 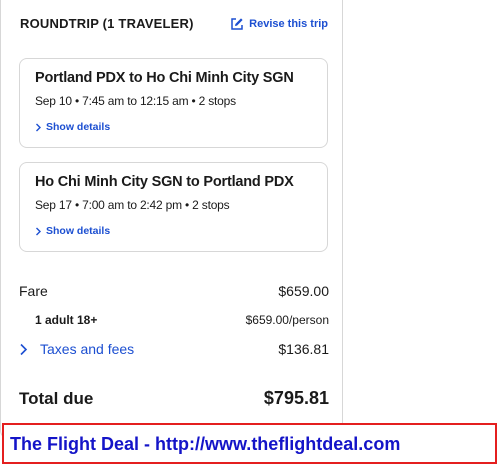 I want to click on flight-times: Sep 17 • 7:00 am to 2:42 pm • 2 stops, so click(x=132, y=205).